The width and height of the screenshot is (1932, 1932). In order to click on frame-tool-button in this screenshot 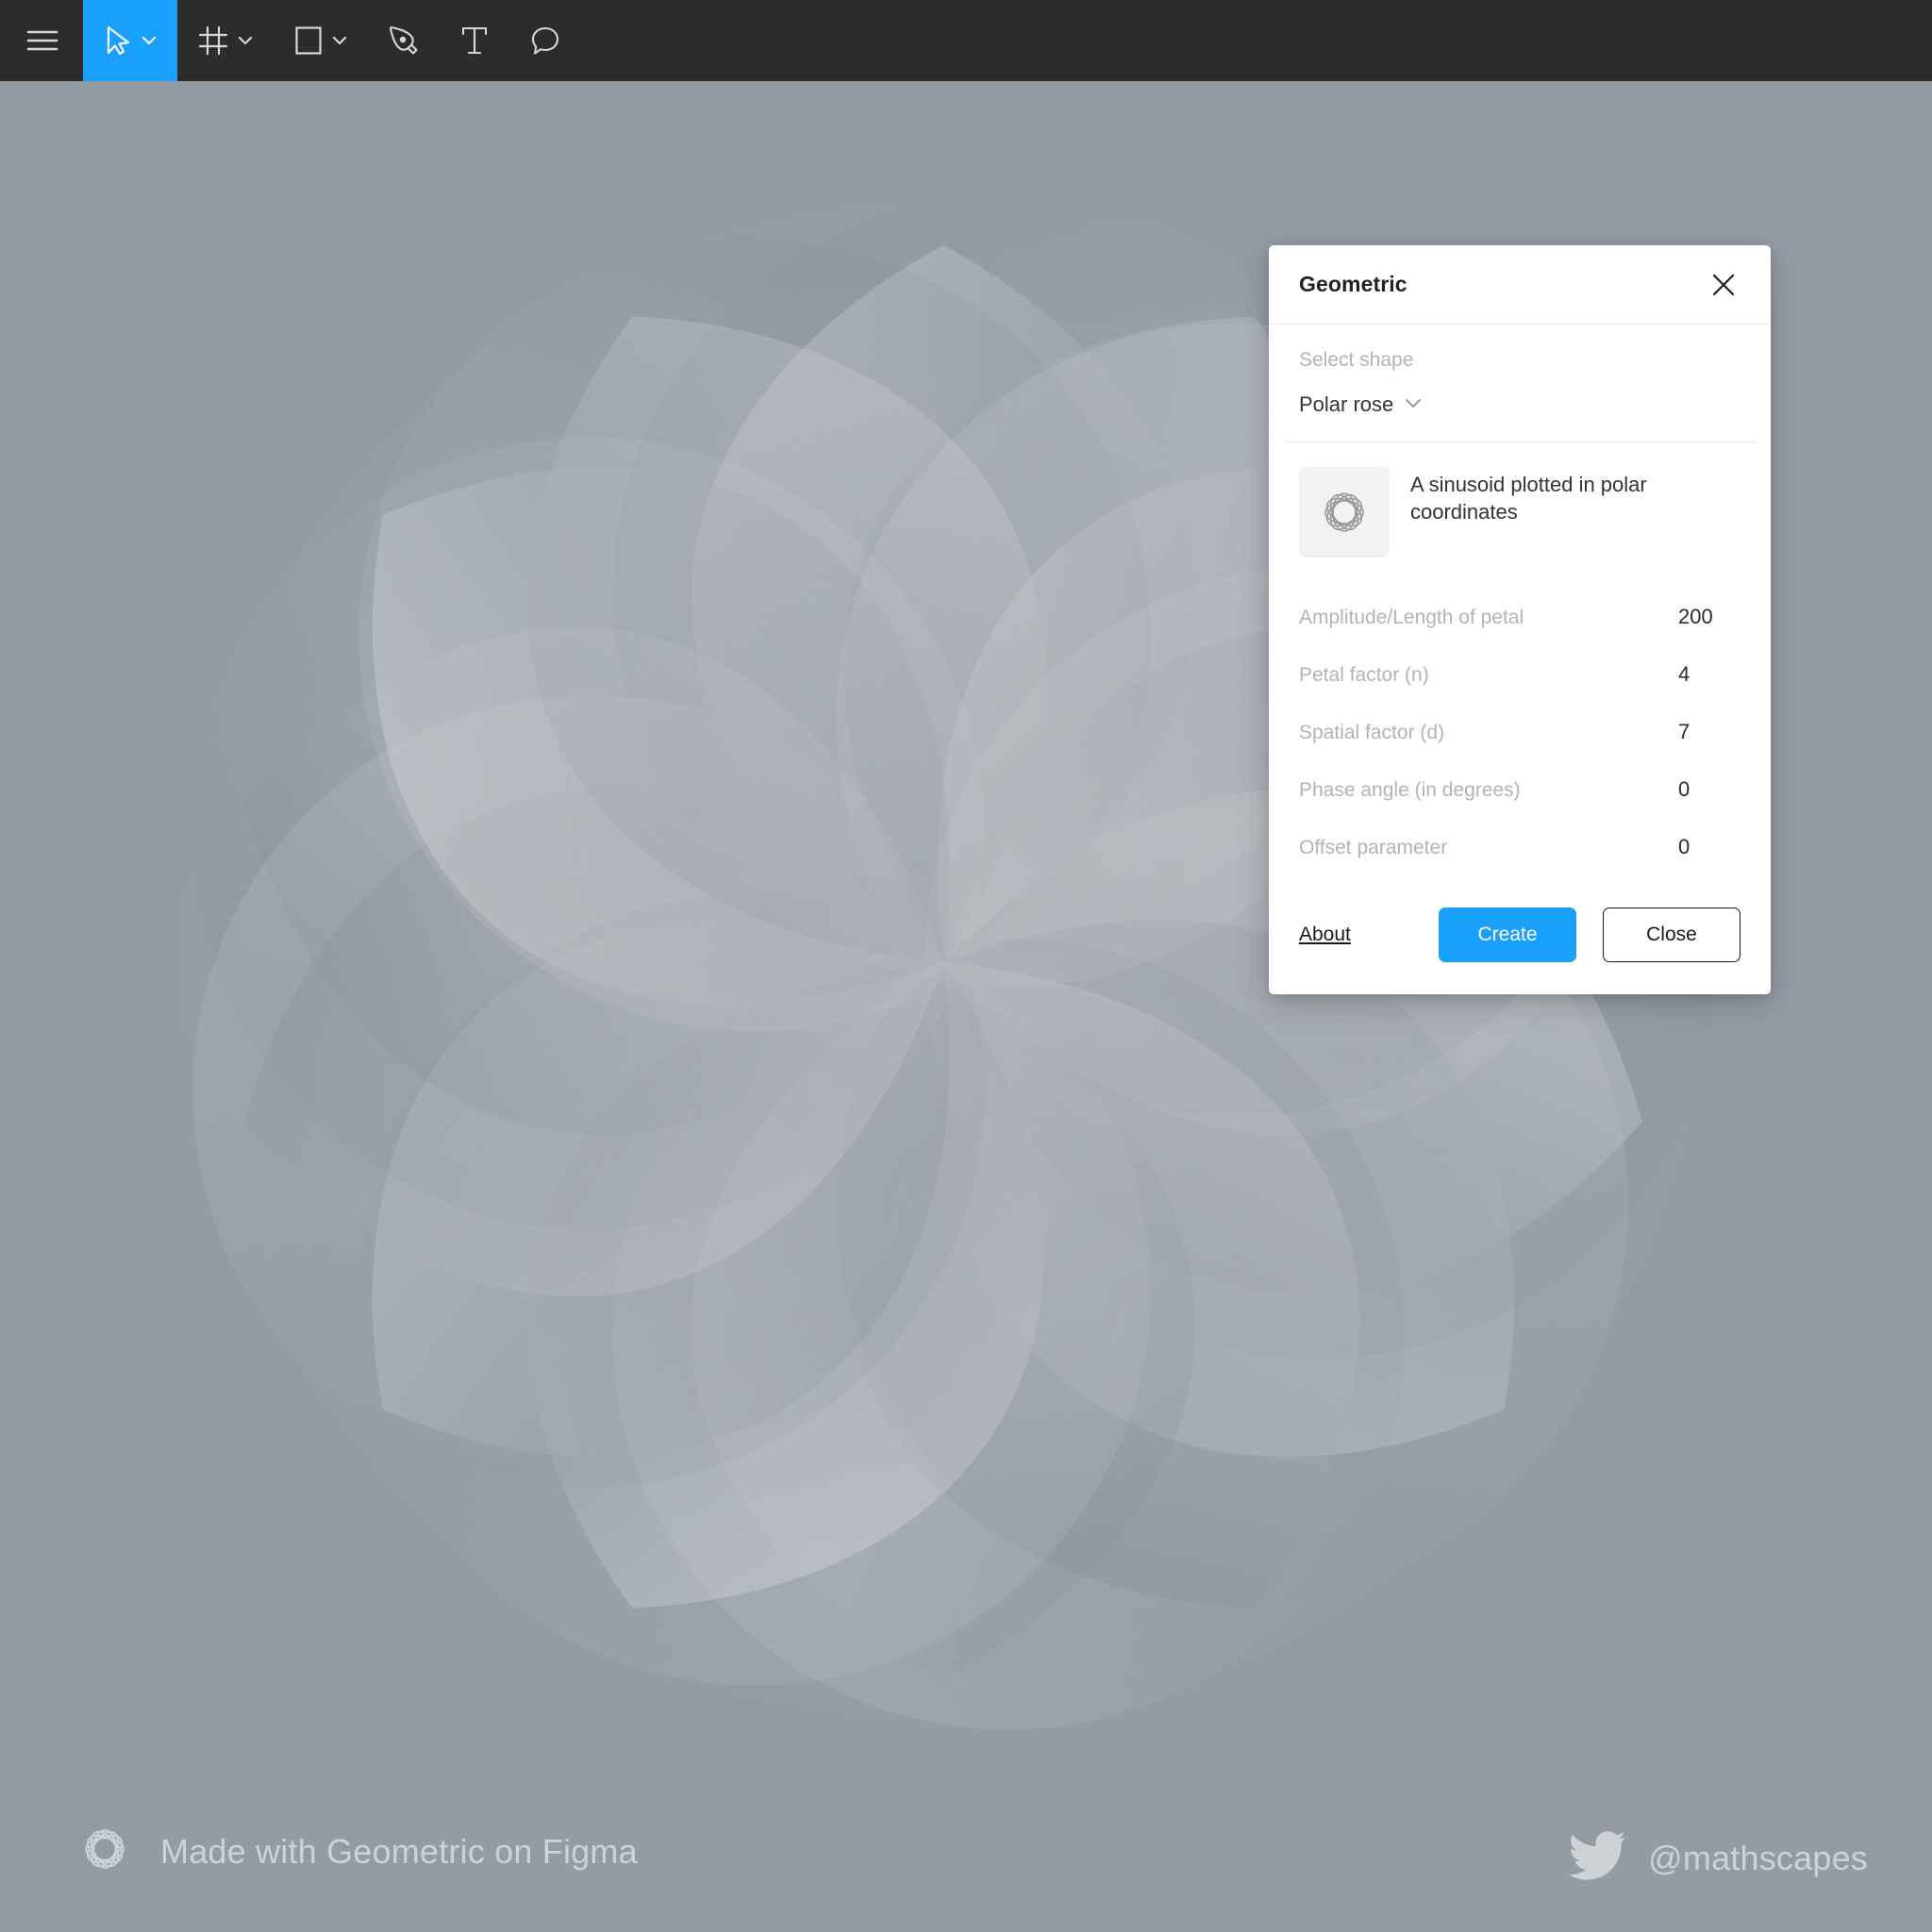, I will do `click(225, 40)`.